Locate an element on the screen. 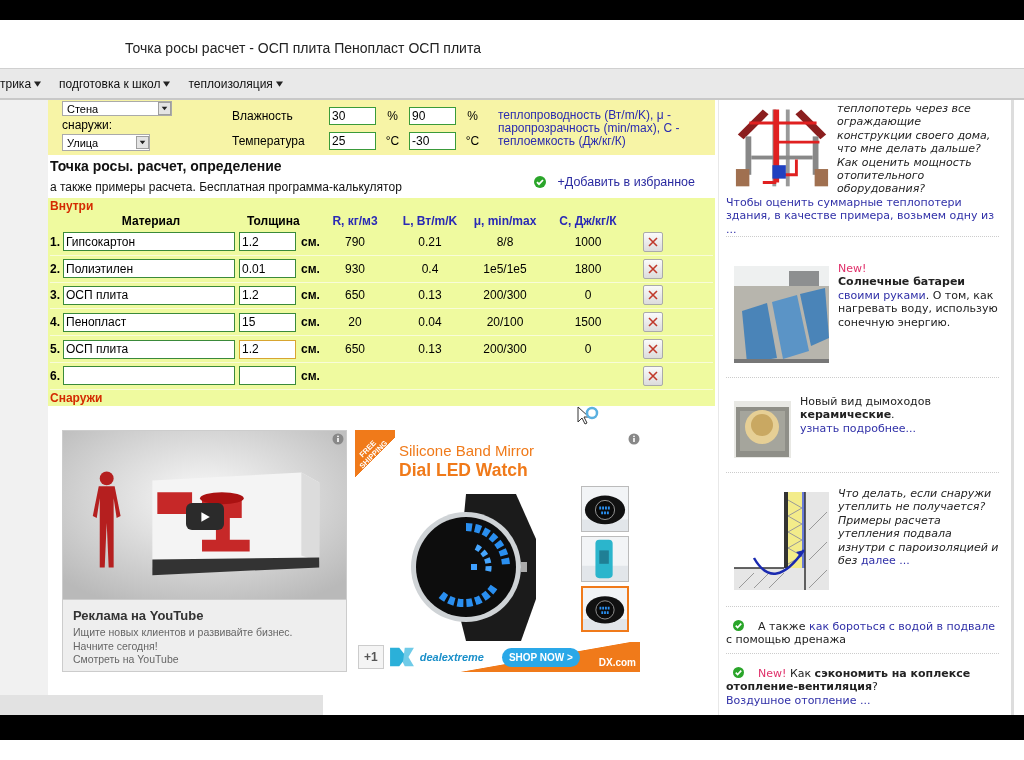 This screenshot has height=760, width=1024. input-field: 0.01 is located at coordinates (267, 269).